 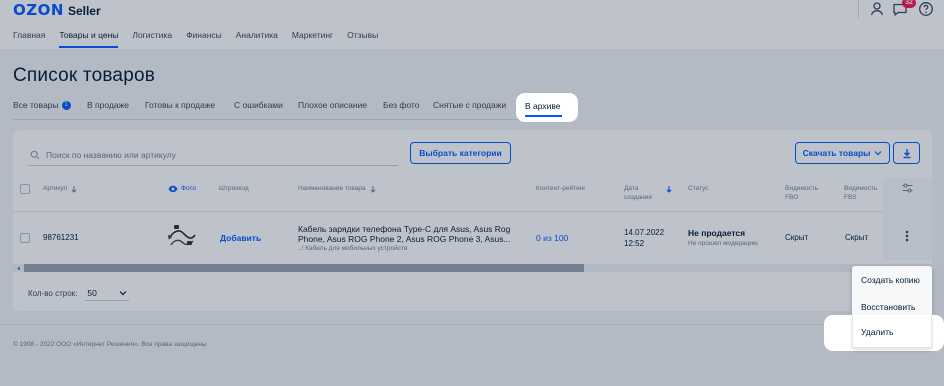 I want to click on tab-on-sale: В продаже, so click(x=108, y=105).